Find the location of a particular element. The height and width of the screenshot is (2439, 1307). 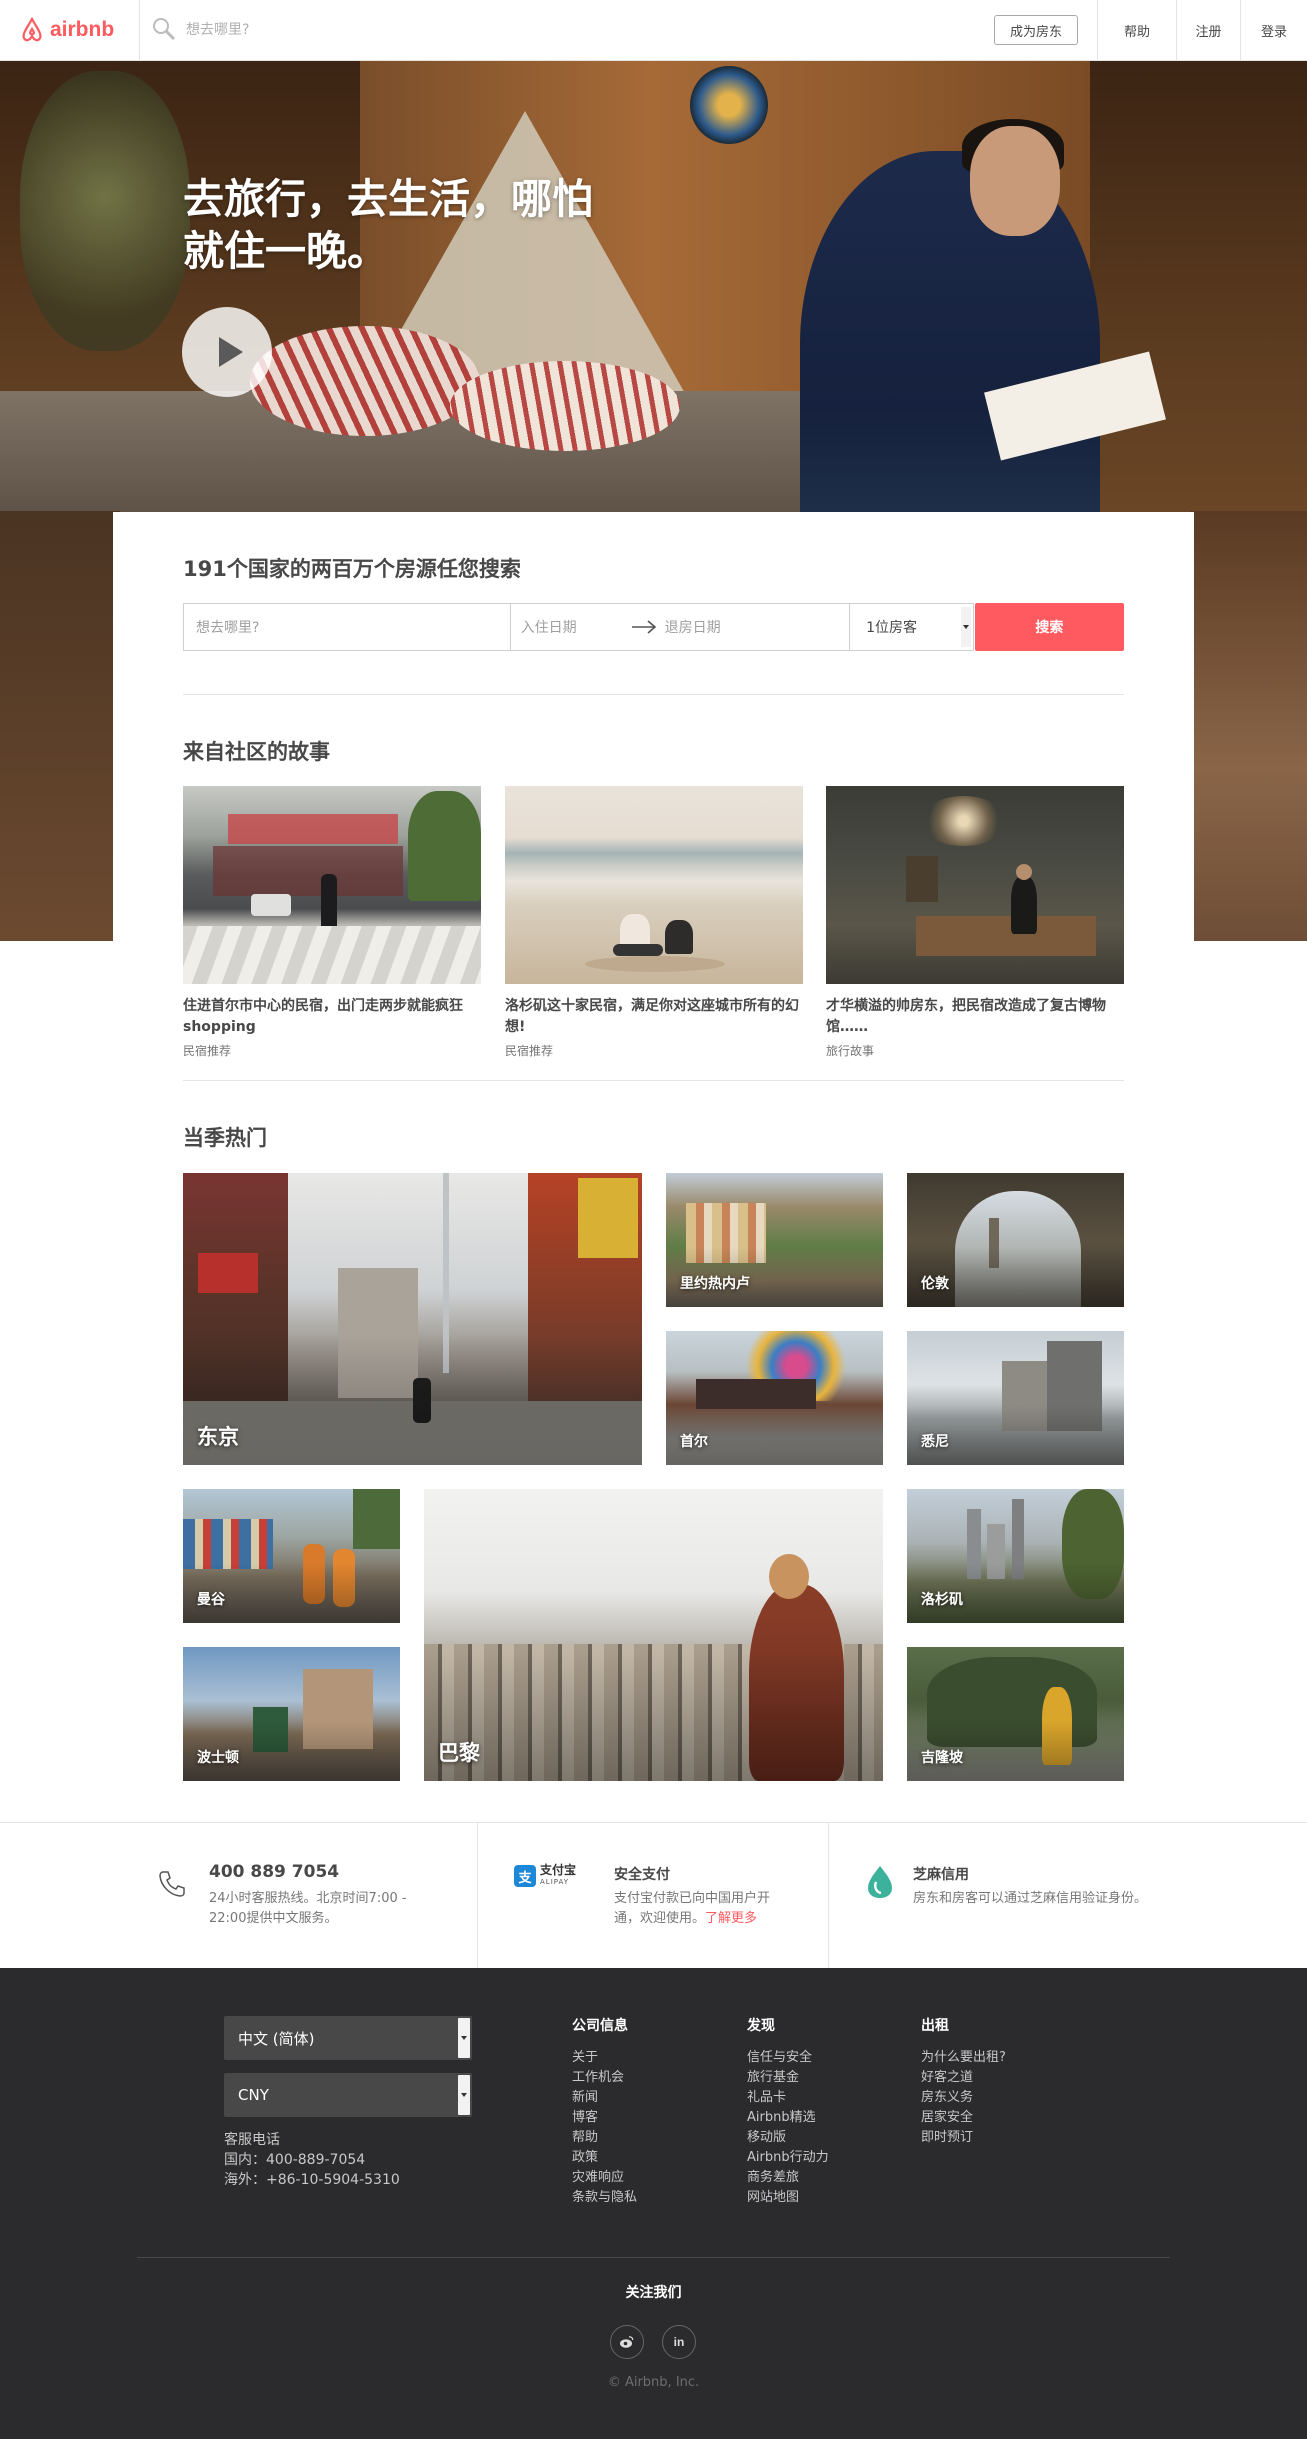

currency-value: CNY is located at coordinates (253, 2095).